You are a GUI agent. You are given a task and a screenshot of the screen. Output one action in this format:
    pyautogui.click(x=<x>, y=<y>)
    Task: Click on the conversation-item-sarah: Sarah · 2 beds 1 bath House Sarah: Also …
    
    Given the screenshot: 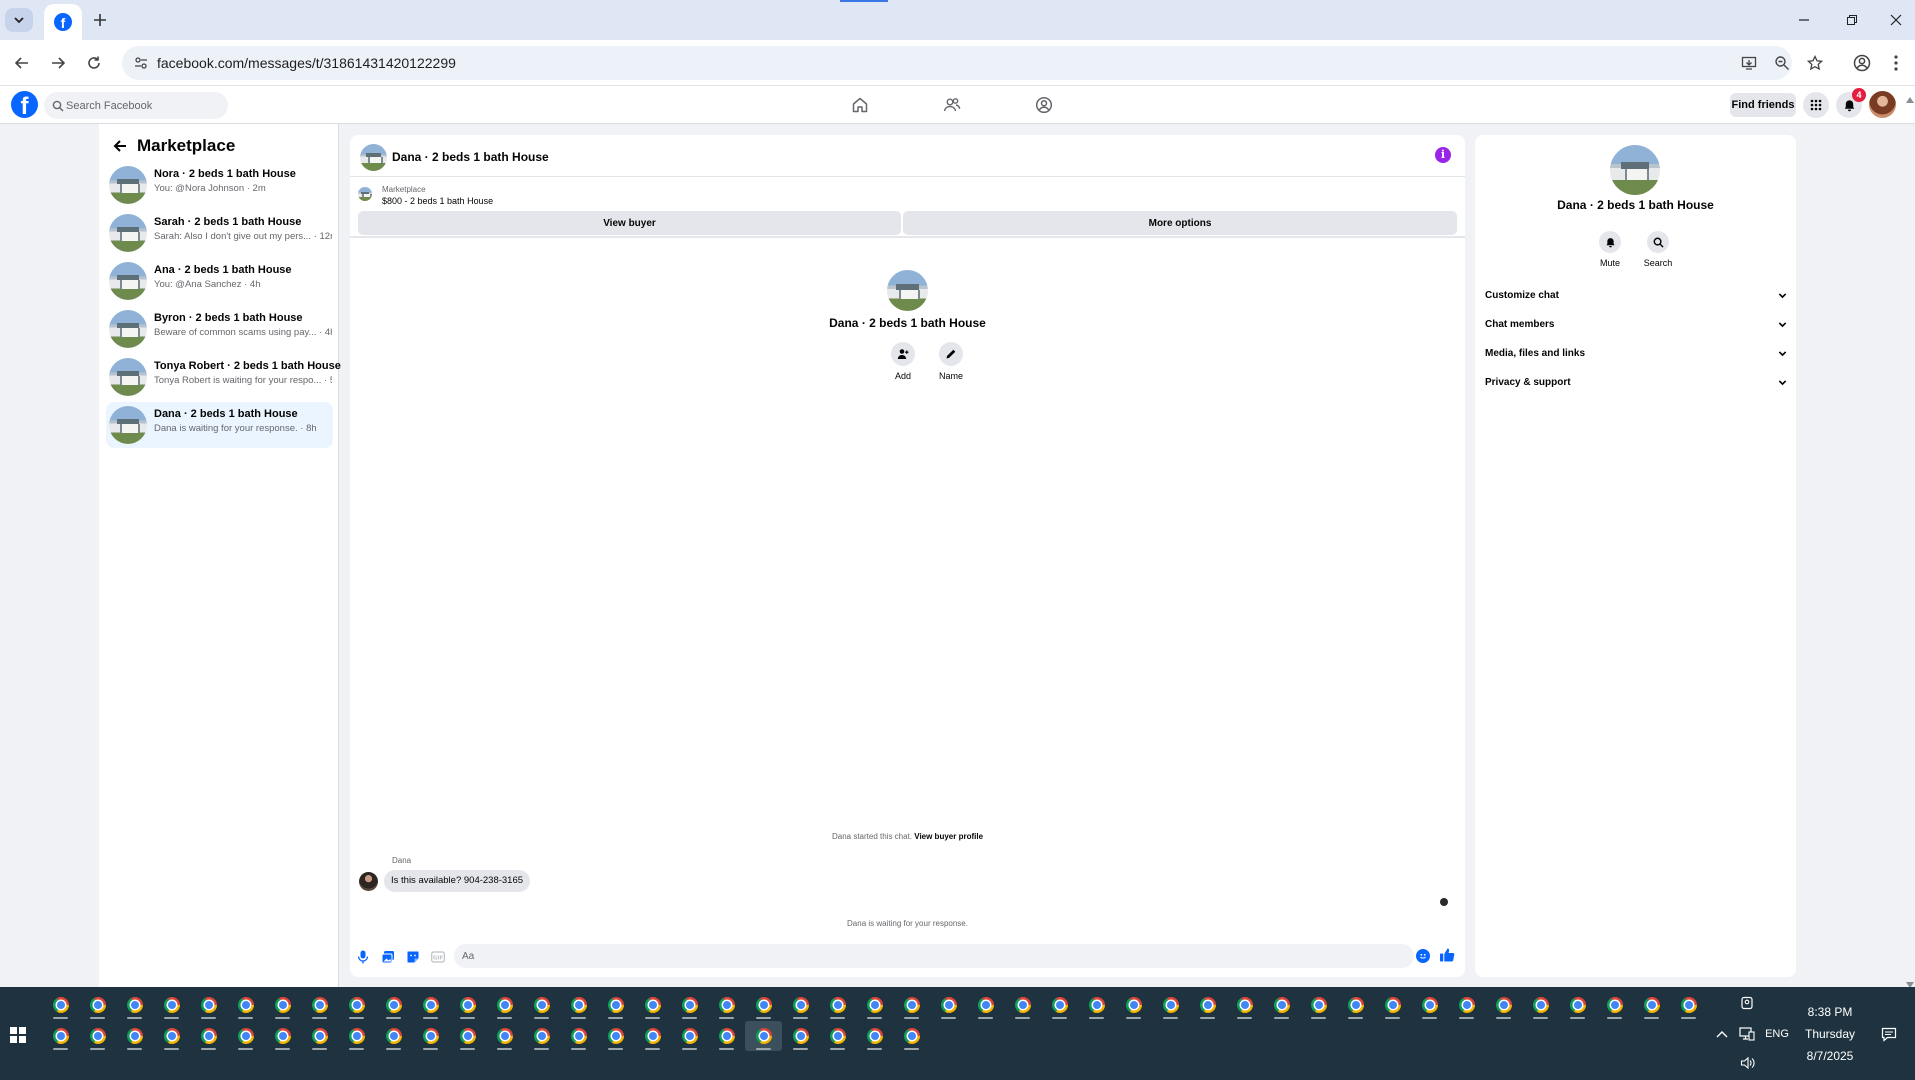 What is the action you would take?
    pyautogui.click(x=219, y=233)
    